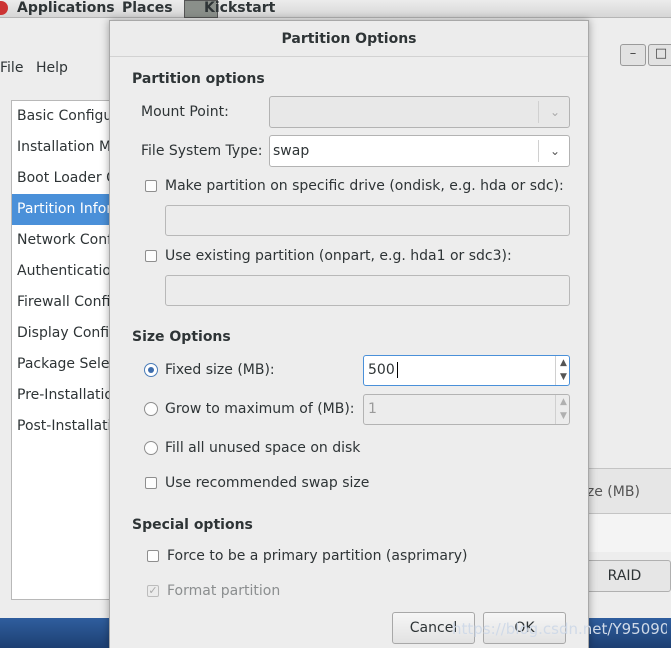 This screenshot has height=648, width=671. I want to click on category-item-authentication: Authentication, so click(67, 271).